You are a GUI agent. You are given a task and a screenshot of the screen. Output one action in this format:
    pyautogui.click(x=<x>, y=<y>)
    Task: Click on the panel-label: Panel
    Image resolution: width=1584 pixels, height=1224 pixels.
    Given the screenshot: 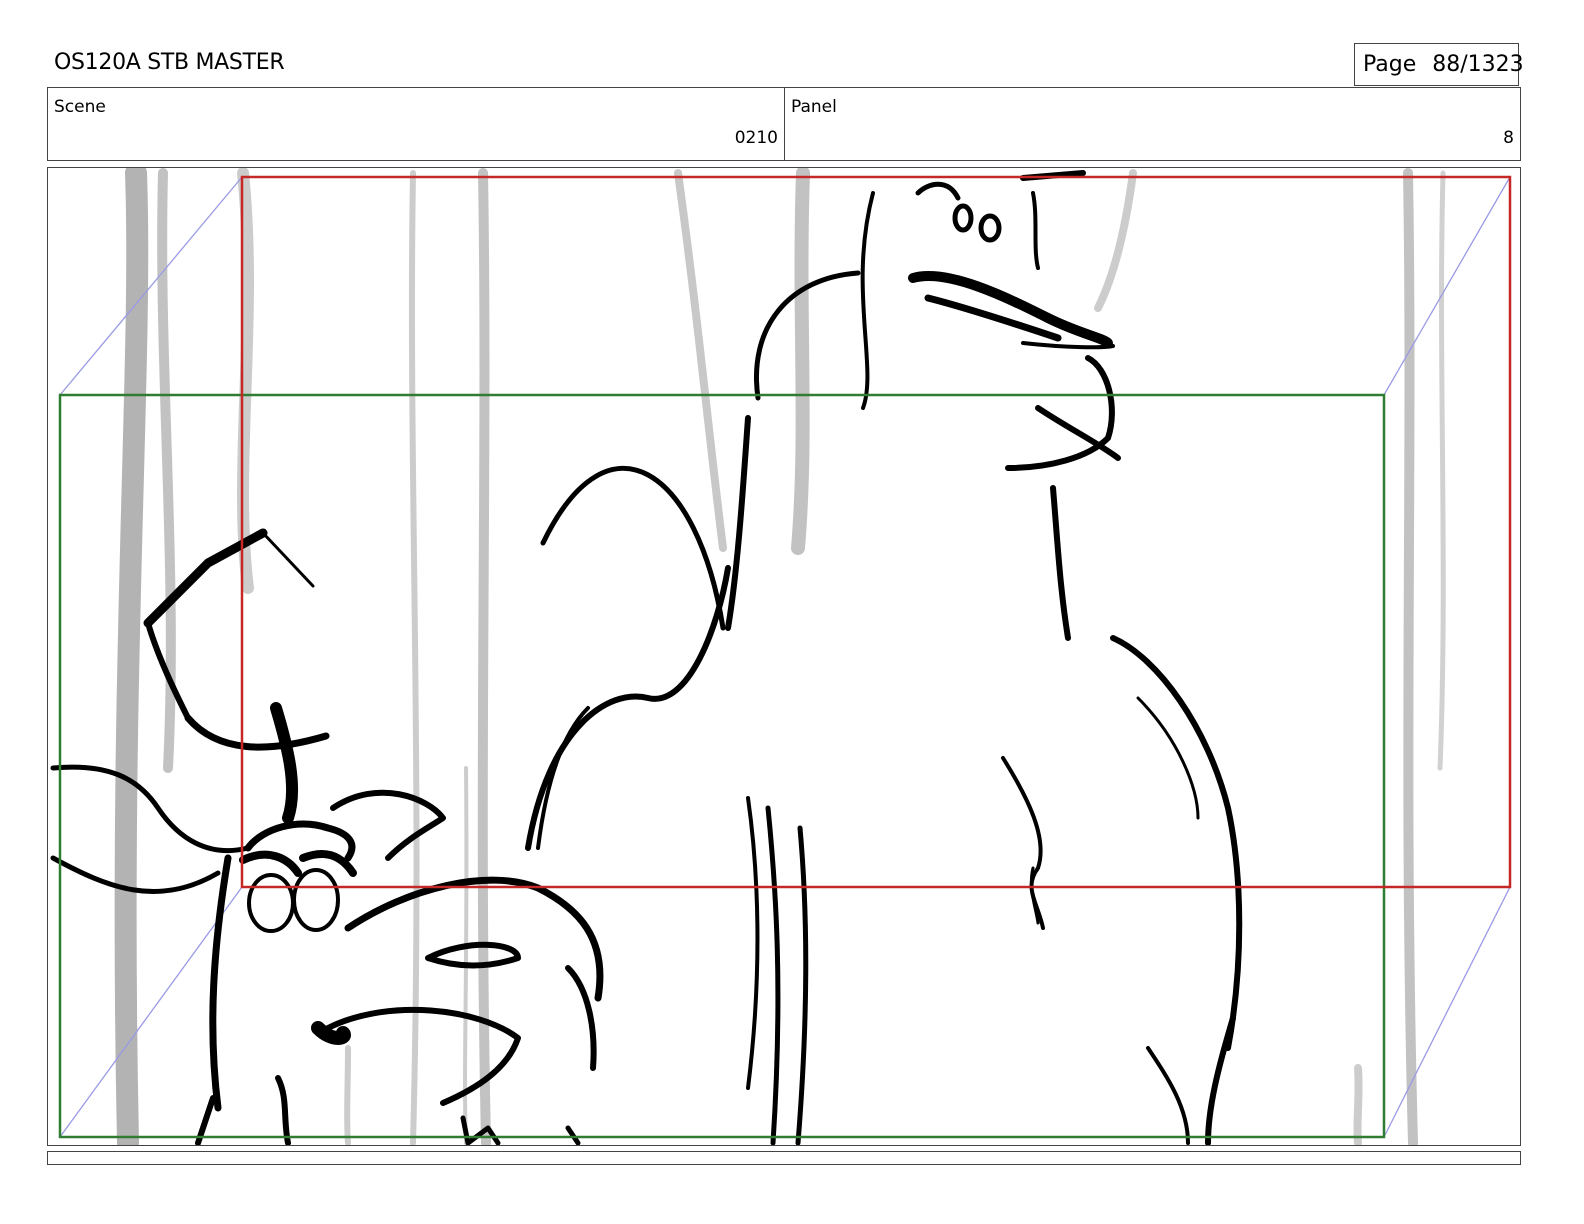 What is the action you would take?
    pyautogui.click(x=814, y=107)
    